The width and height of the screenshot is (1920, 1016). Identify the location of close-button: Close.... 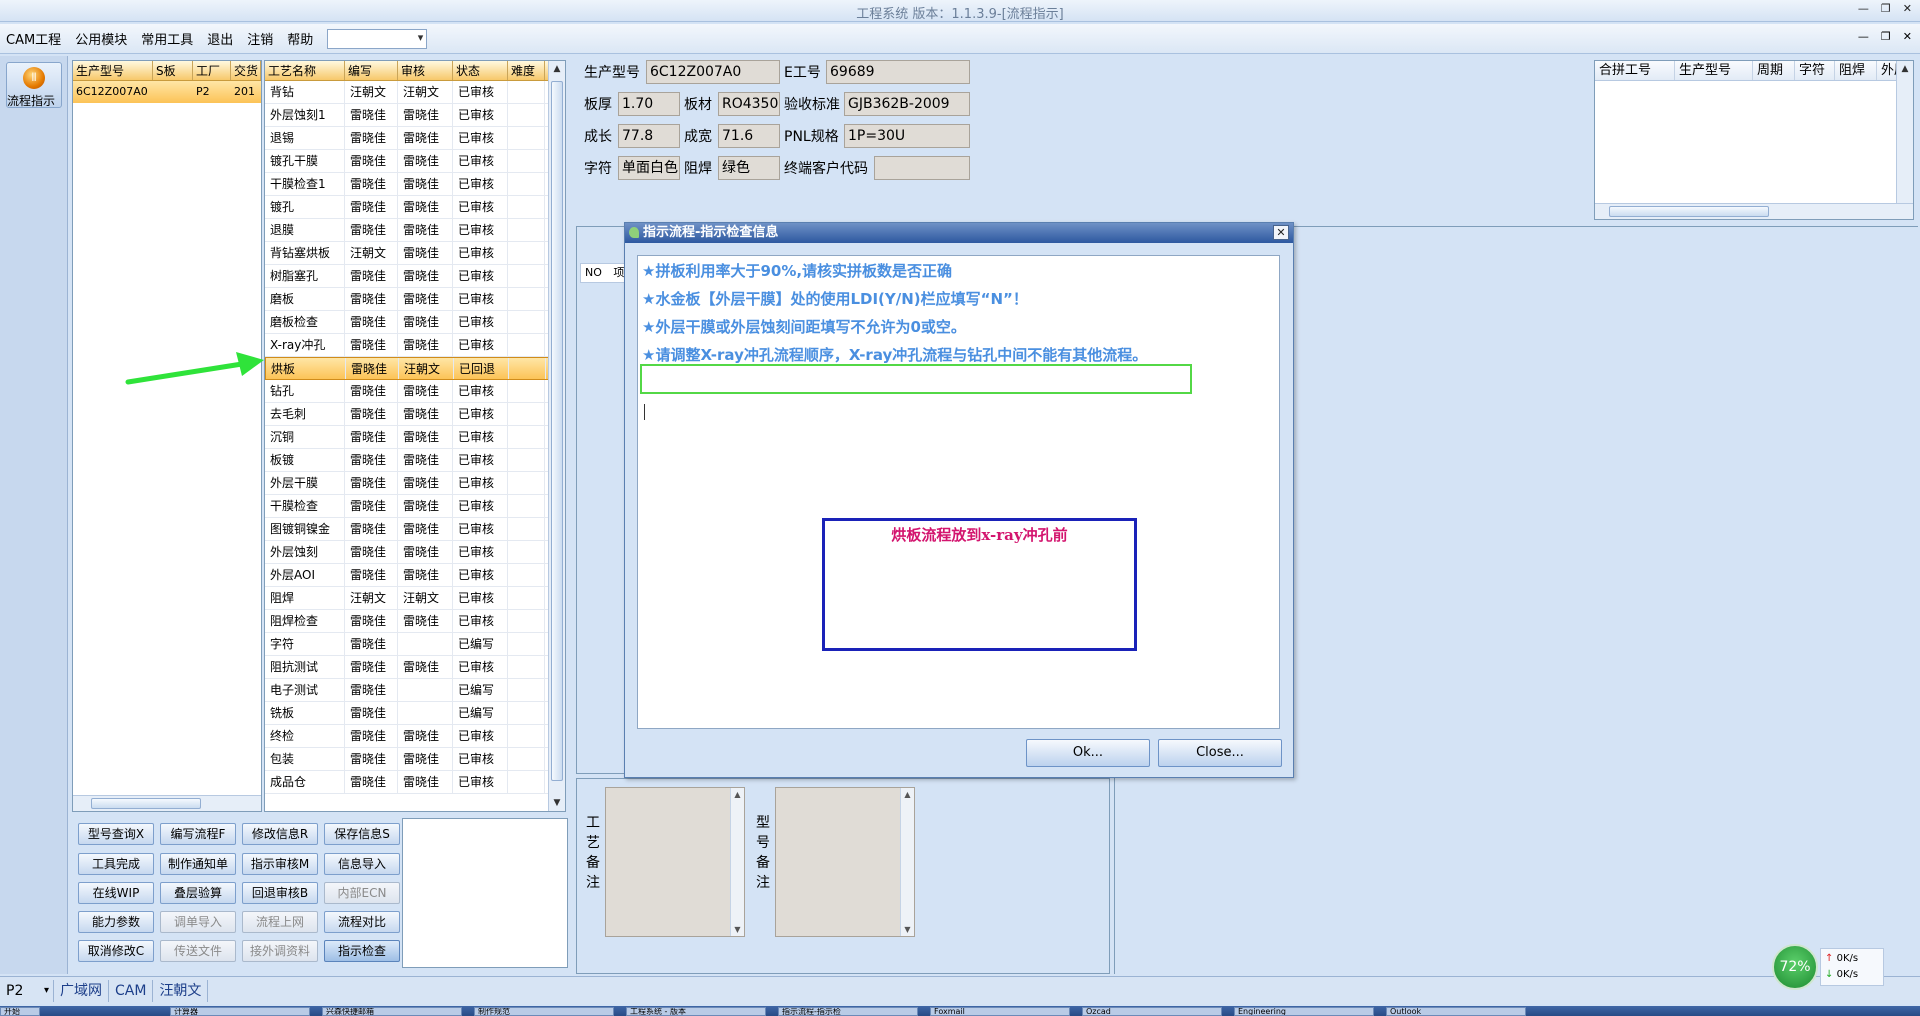
(1220, 753).